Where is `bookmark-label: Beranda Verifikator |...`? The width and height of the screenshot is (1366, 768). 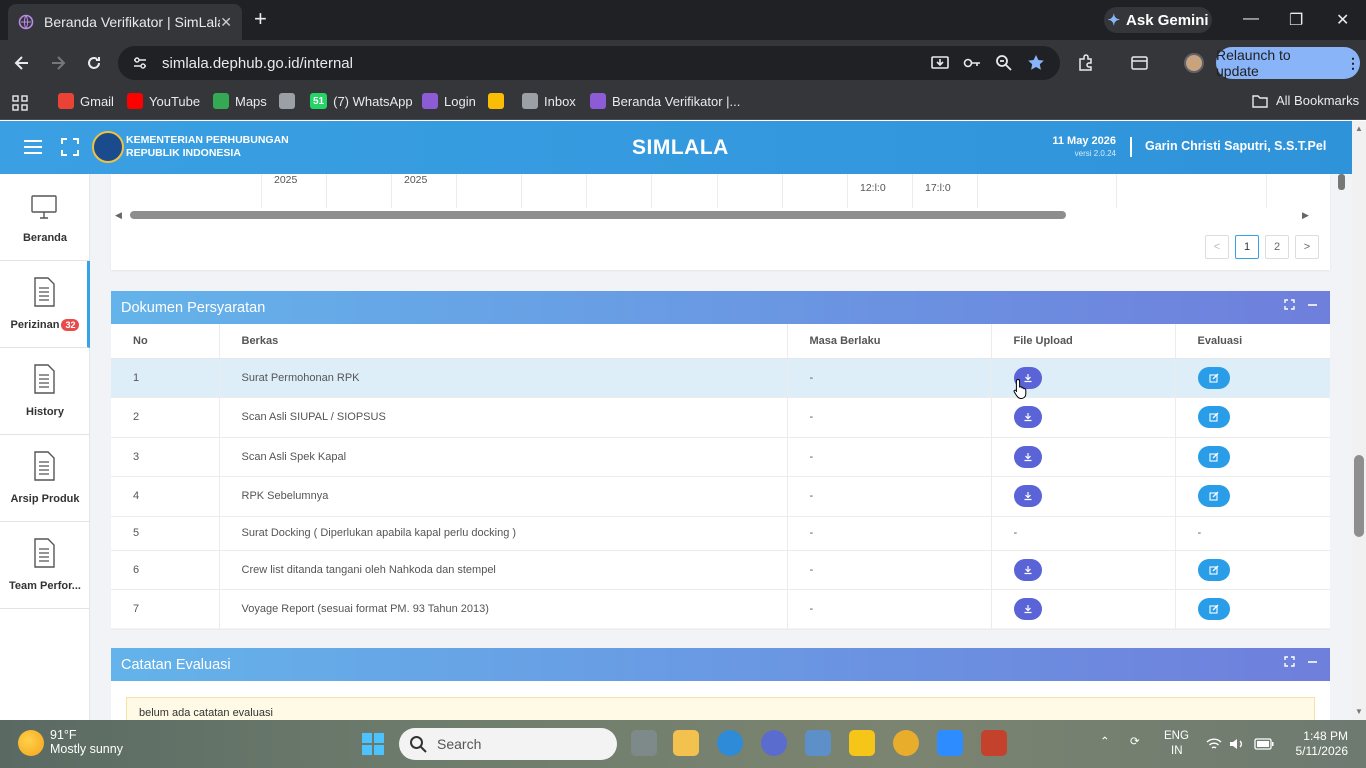 bookmark-label: Beranda Verifikator |... is located at coordinates (676, 101).